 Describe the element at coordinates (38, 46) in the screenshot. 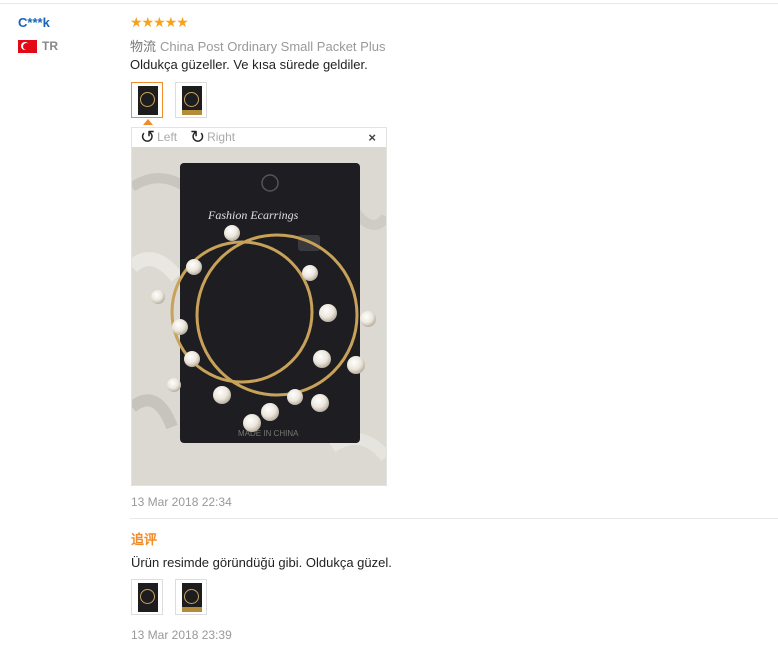

I see `reviewer-country: TR` at that location.